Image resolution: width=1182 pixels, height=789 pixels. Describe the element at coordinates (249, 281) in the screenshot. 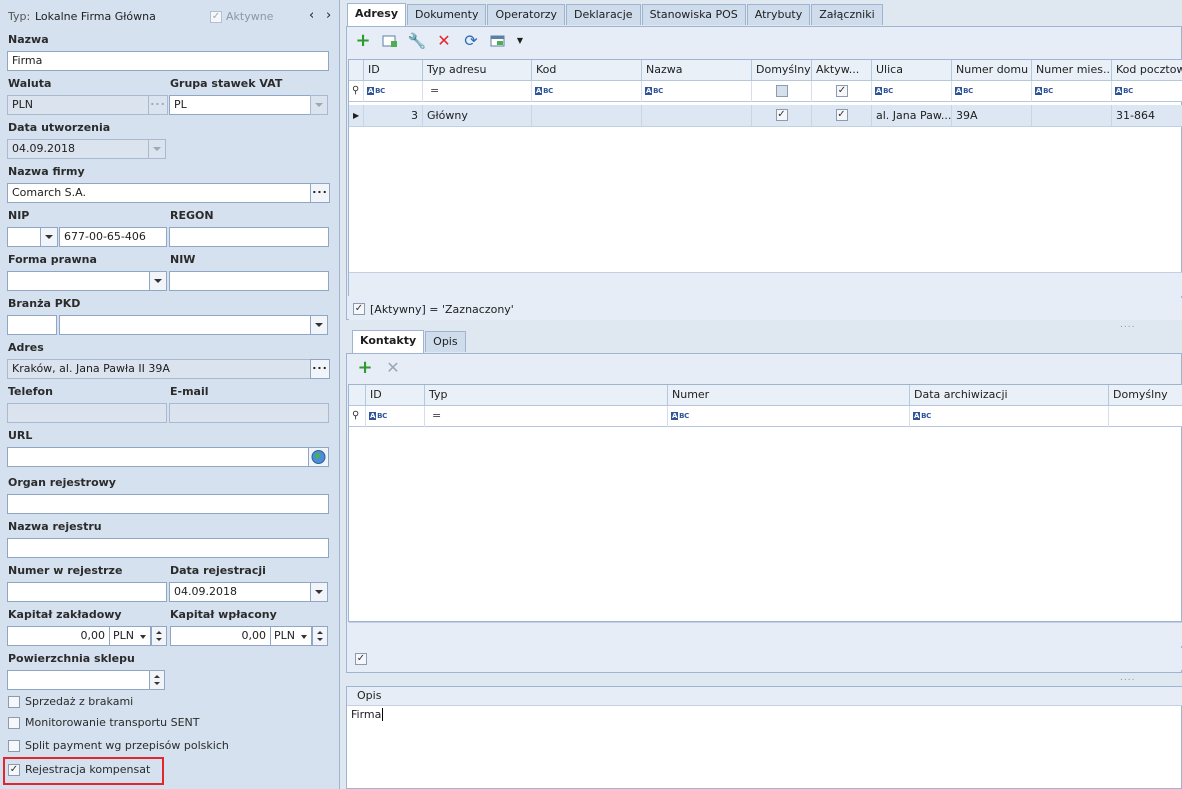

I see `niw-input` at that location.